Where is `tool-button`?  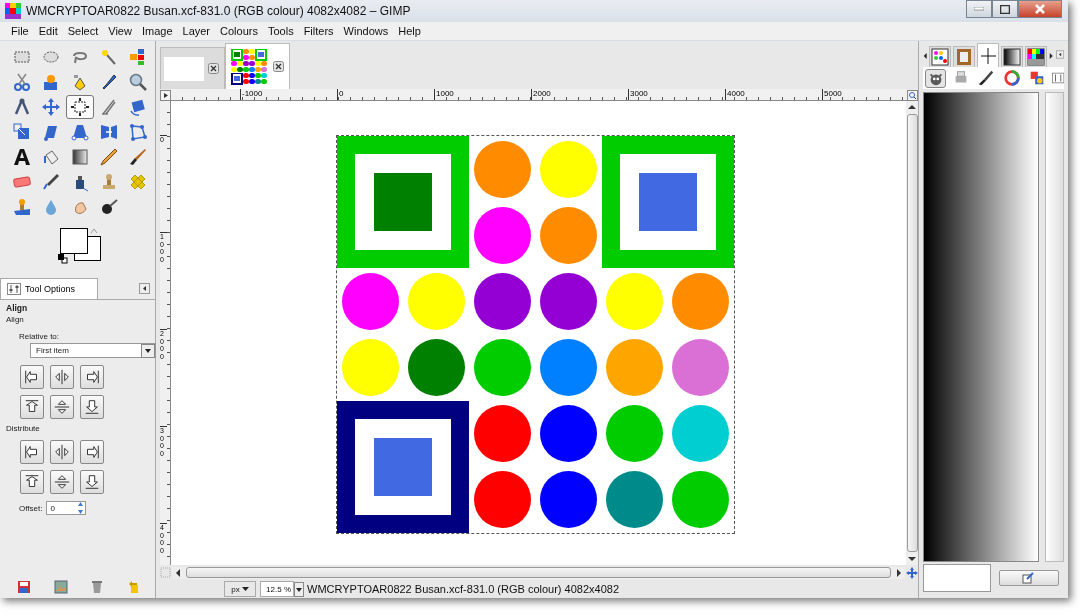
tool-button is located at coordinates (80, 107).